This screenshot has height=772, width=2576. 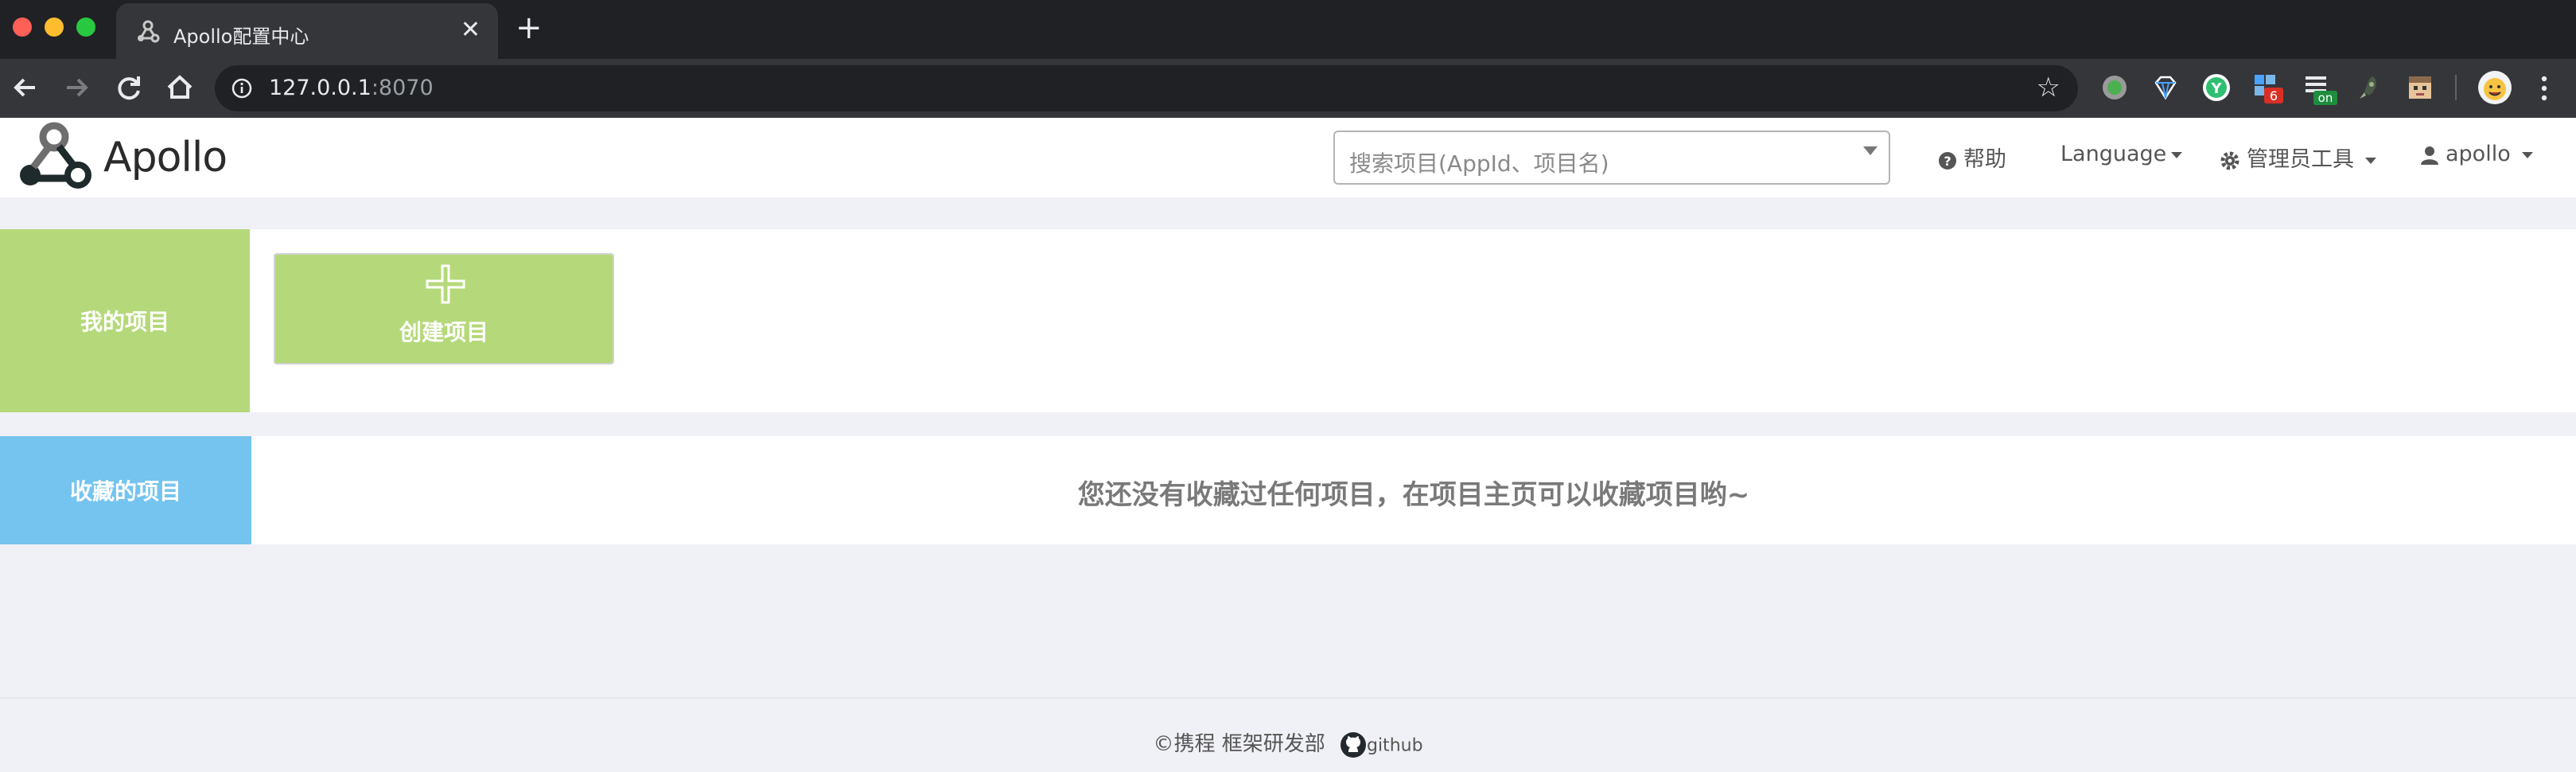 What do you see at coordinates (2456, 87) in the screenshot?
I see `toolbar-divider` at bounding box center [2456, 87].